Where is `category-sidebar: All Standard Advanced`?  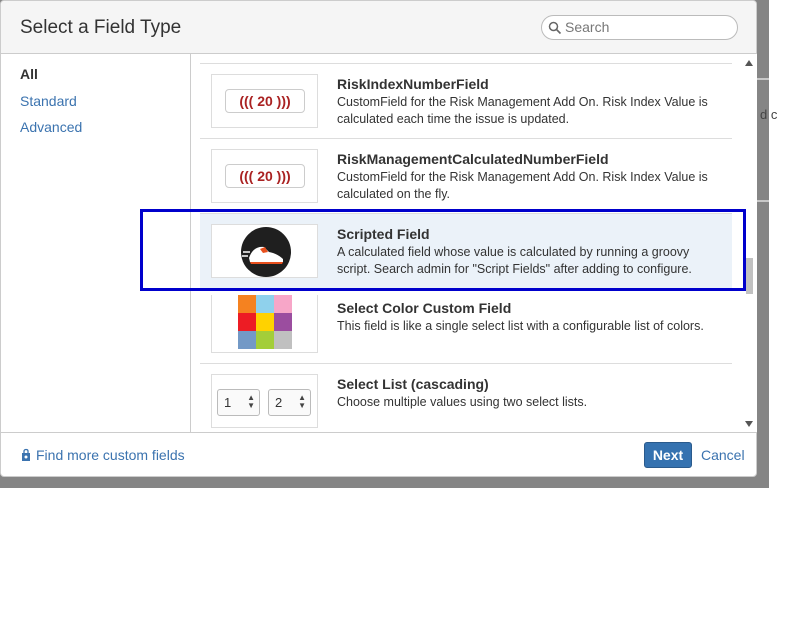 category-sidebar: All Standard Advanced is located at coordinates (96, 243).